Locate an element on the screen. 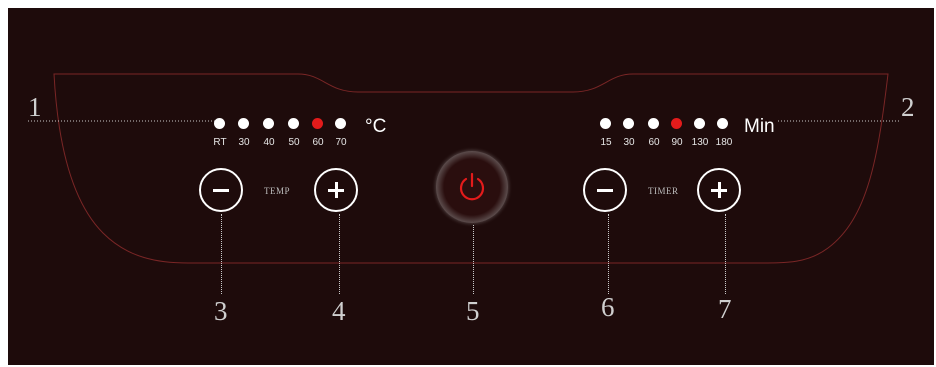 This screenshot has width=936, height=367. timer-decrease-button is located at coordinates (605, 190).